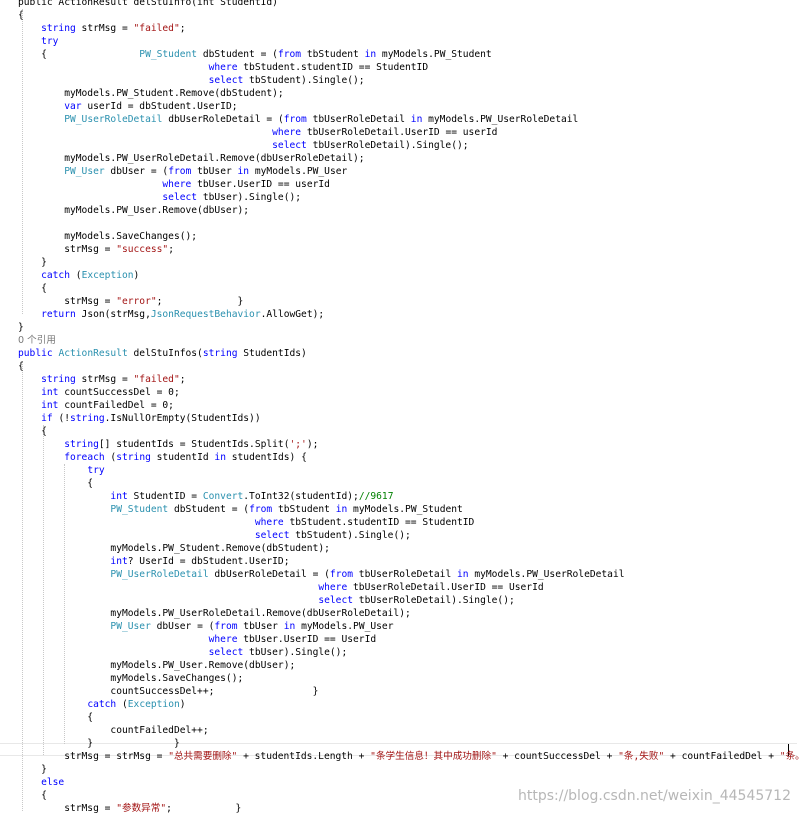  I want to click on code-token: StudentID =, so click(165, 496).